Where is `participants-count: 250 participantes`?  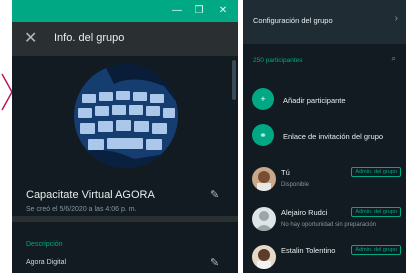
participants-count: 250 participantes is located at coordinates (278, 60).